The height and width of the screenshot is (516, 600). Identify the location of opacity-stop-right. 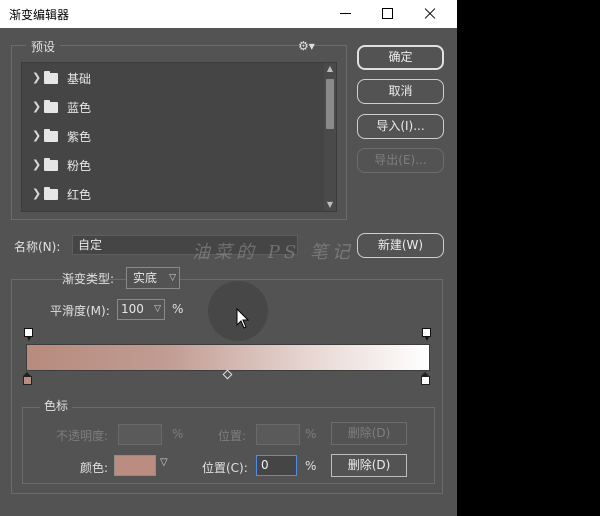
(426, 334).